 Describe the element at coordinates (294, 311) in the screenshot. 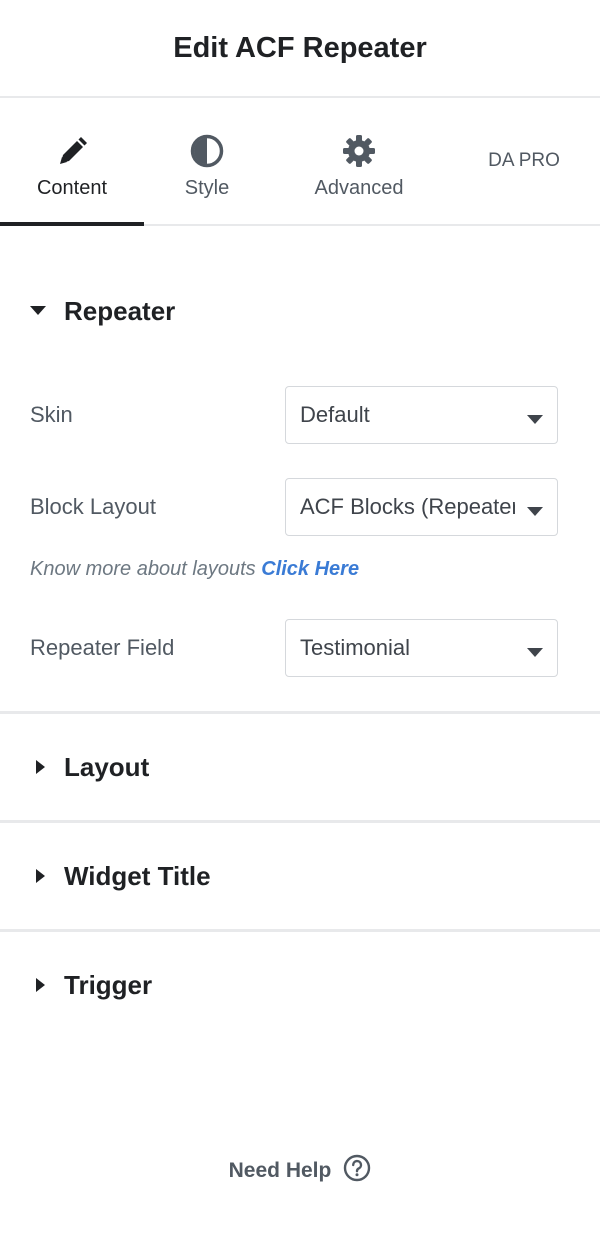

I see `repeater-section-header: Repeater` at that location.